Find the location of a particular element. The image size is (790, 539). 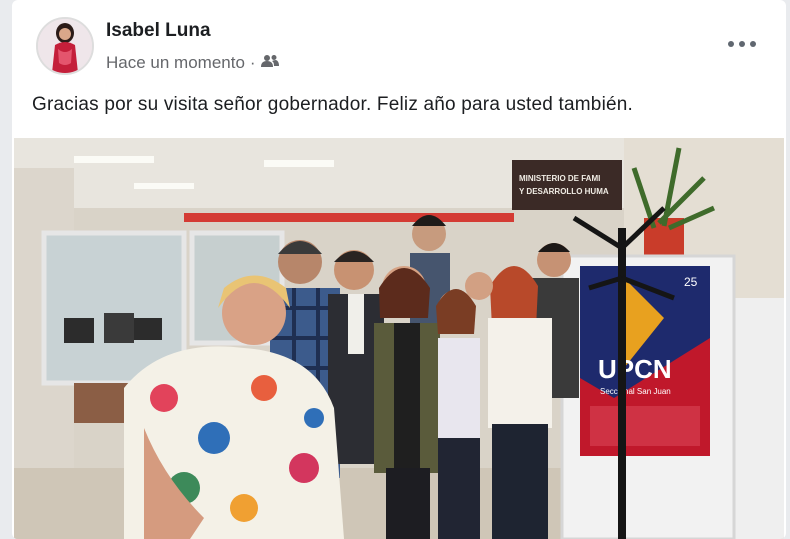

office-sign-line2: Y DESARROLLO HUMA is located at coordinates (564, 191).